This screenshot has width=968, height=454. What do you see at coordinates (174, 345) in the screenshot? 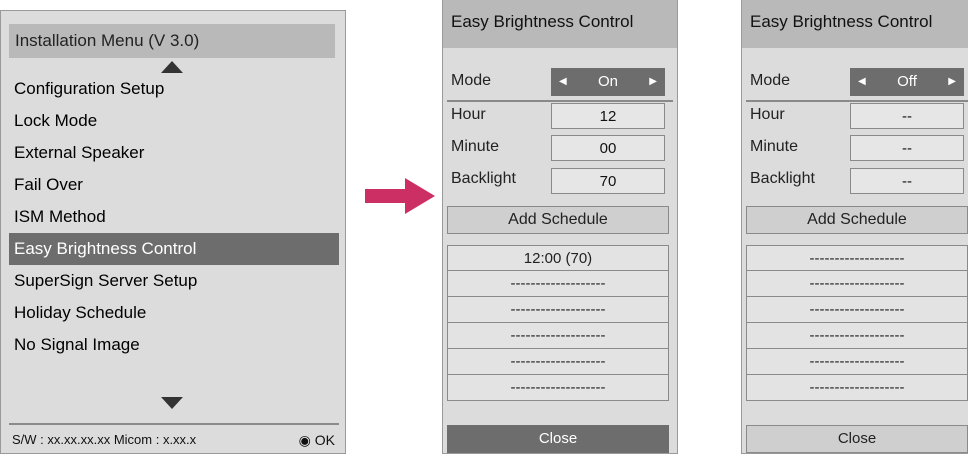
I see `menu-item-no-signal-image: No Signal Image` at bounding box center [174, 345].